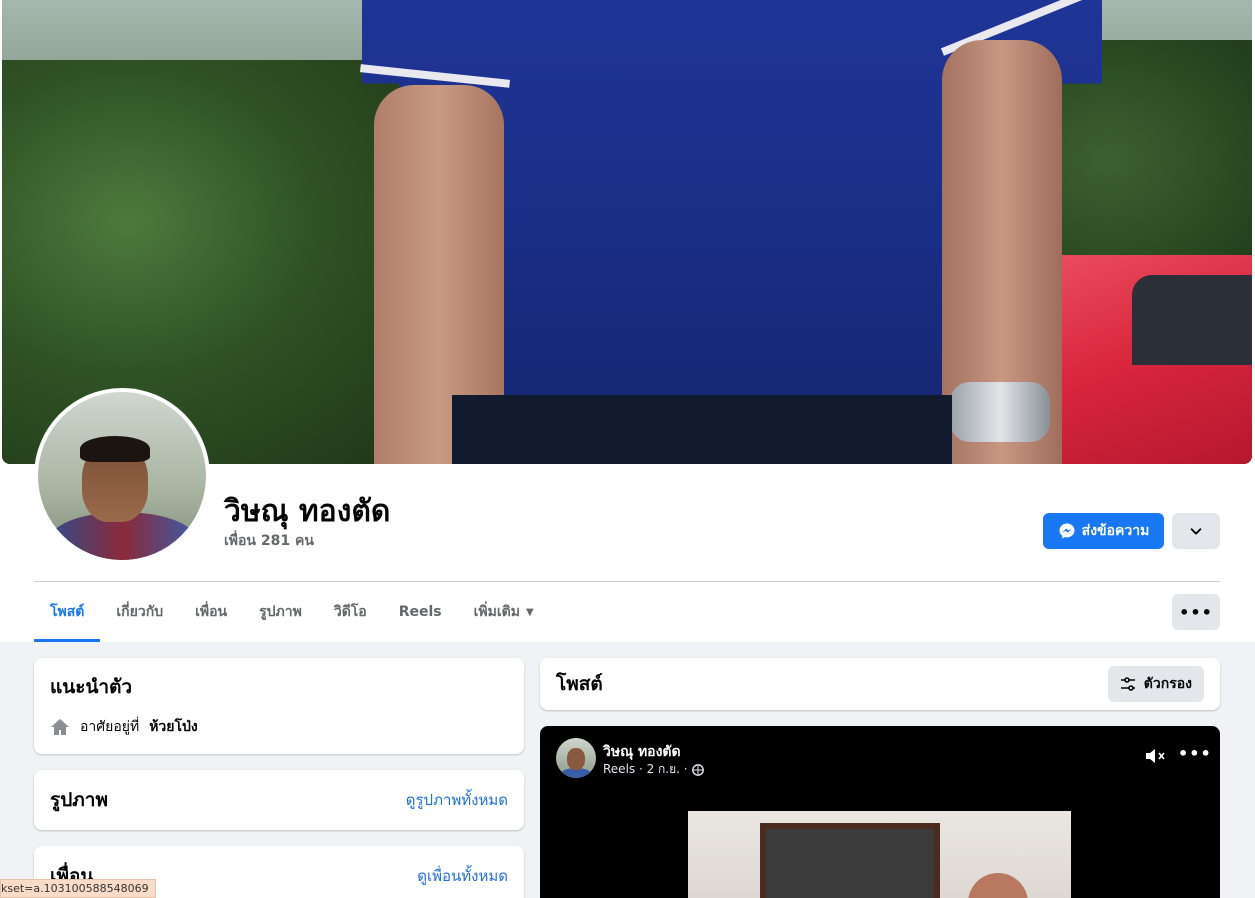  I want to click on tab-videos: วิดีโอ, so click(350, 612).